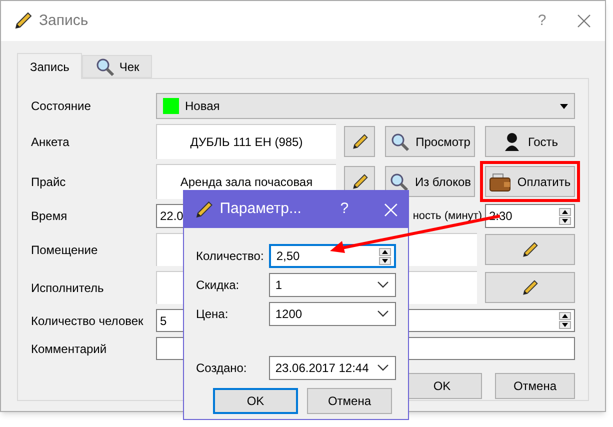 This screenshot has height=427, width=613. I want to click on combo-box: 1200, so click(332, 314).